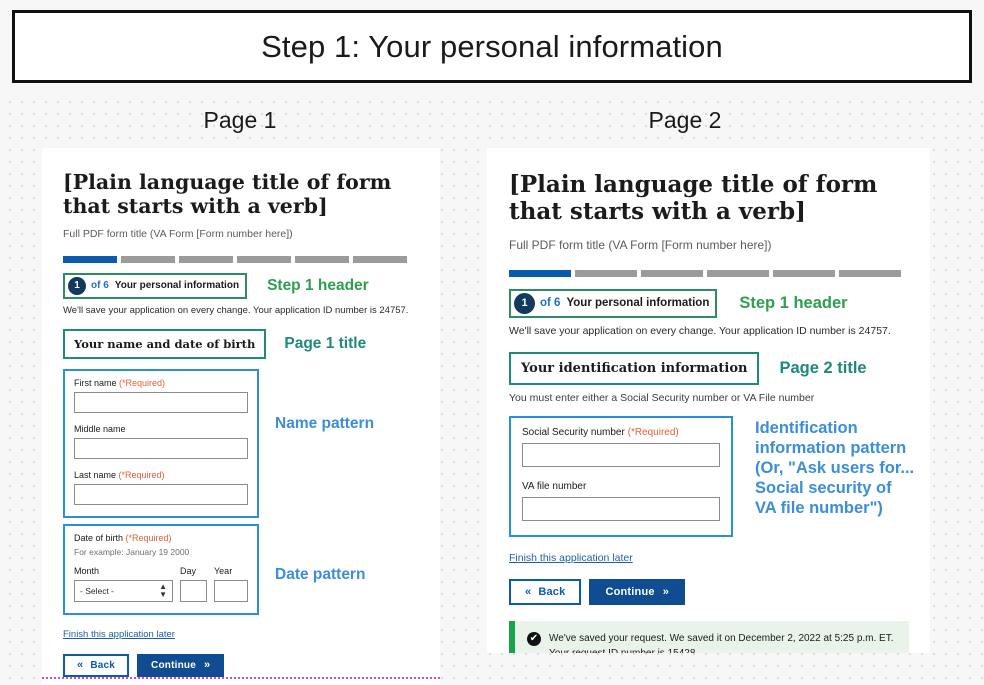 This screenshot has height=685, width=984. I want to click on year-label: Year, so click(223, 570).